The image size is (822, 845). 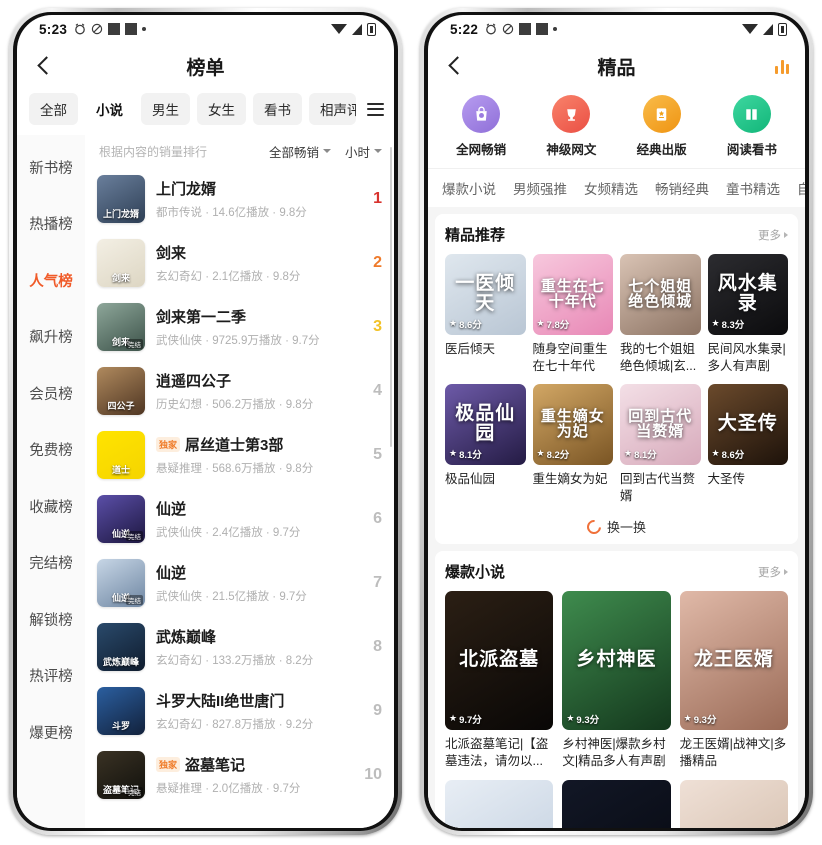 I want to click on list-item: 龙王医婿 ★ 9.3分 龙王医婿|战神文|多播精品, so click(x=733, y=681).